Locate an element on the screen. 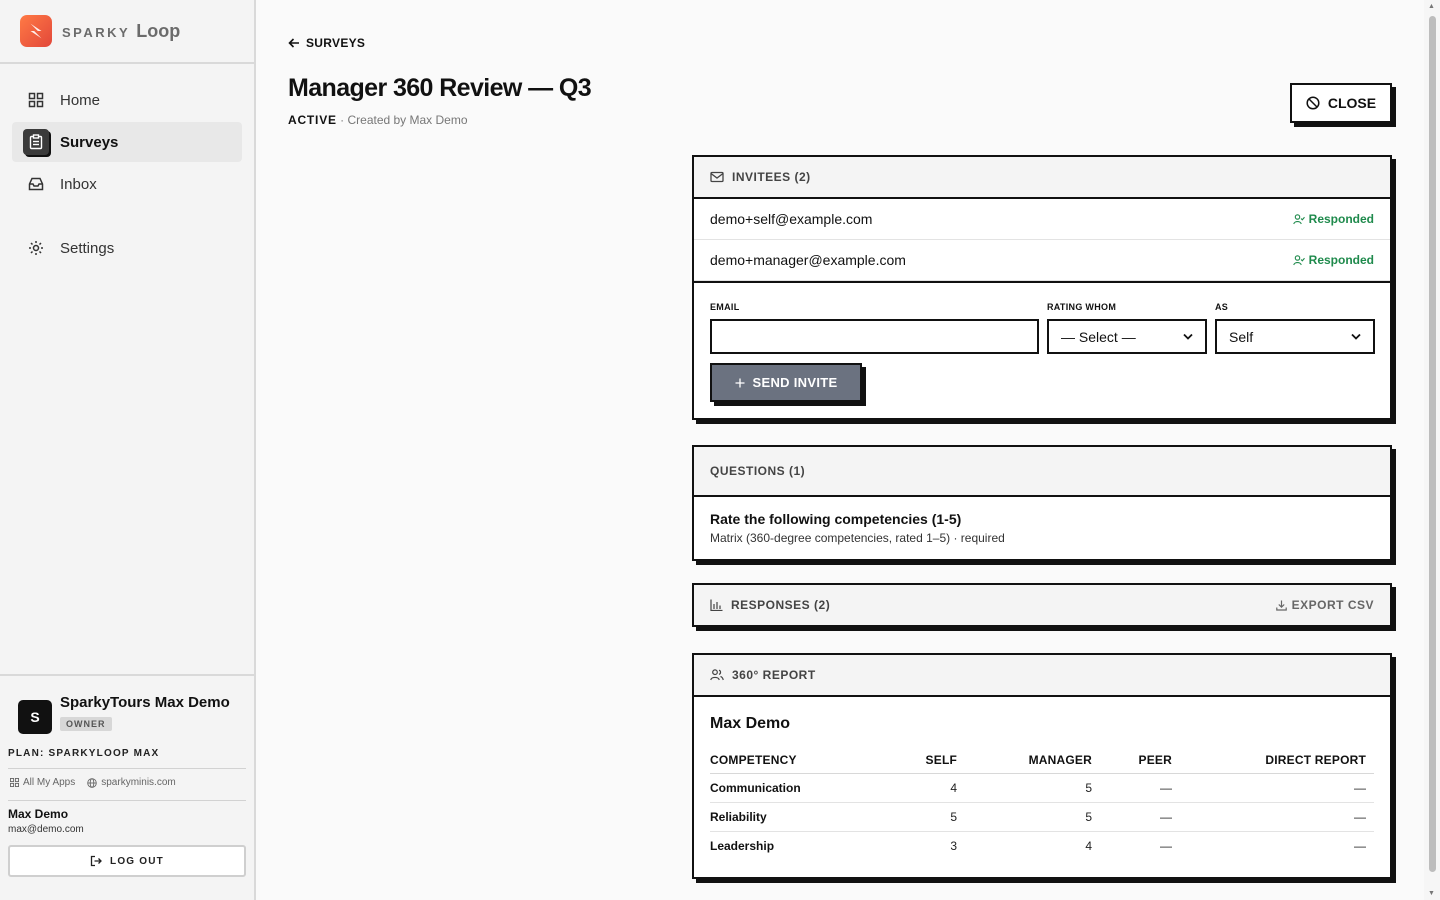  globe-icon is located at coordinates (92, 782).